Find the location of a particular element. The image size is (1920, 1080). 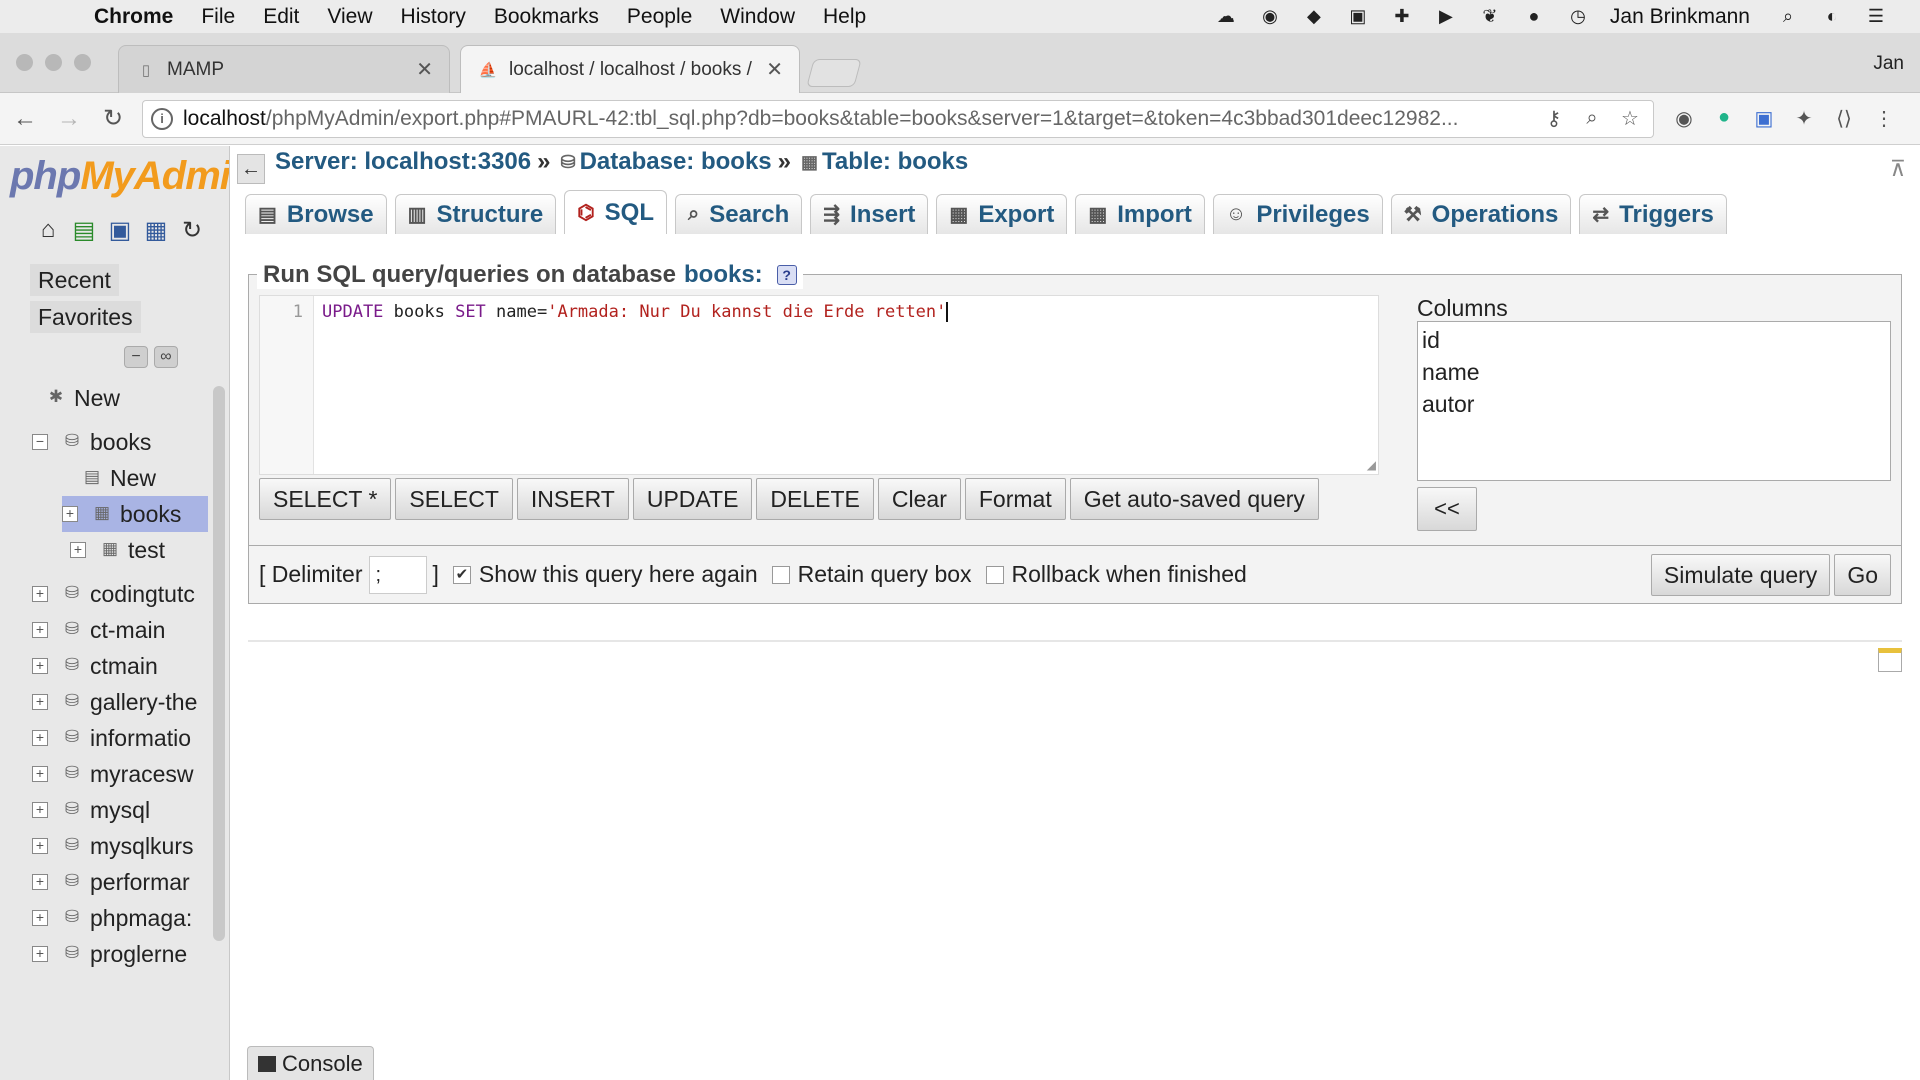

menu-bookmarks: Bookmarks is located at coordinates (546, 17).